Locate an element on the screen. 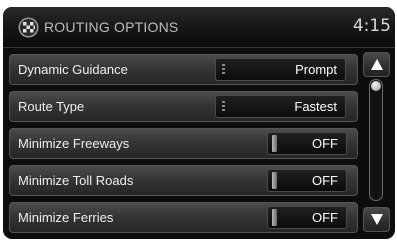  clock: 4:15 is located at coordinates (371, 26).